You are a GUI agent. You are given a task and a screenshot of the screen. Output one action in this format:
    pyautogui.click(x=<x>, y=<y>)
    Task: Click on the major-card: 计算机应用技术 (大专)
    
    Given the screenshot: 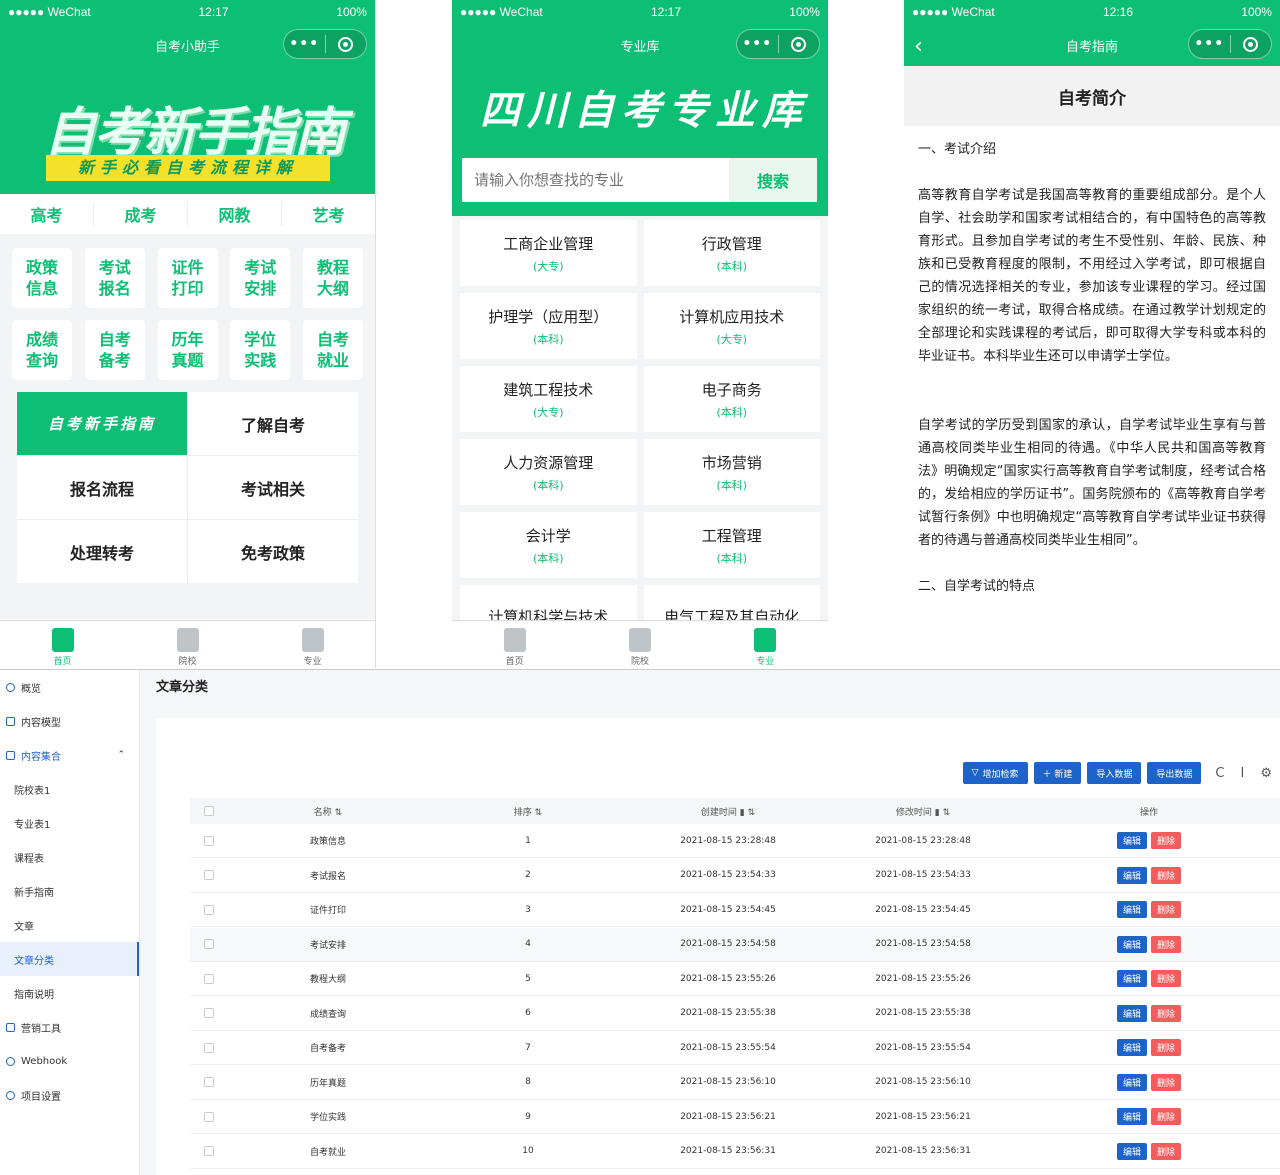 What is the action you would take?
    pyautogui.click(x=731, y=326)
    